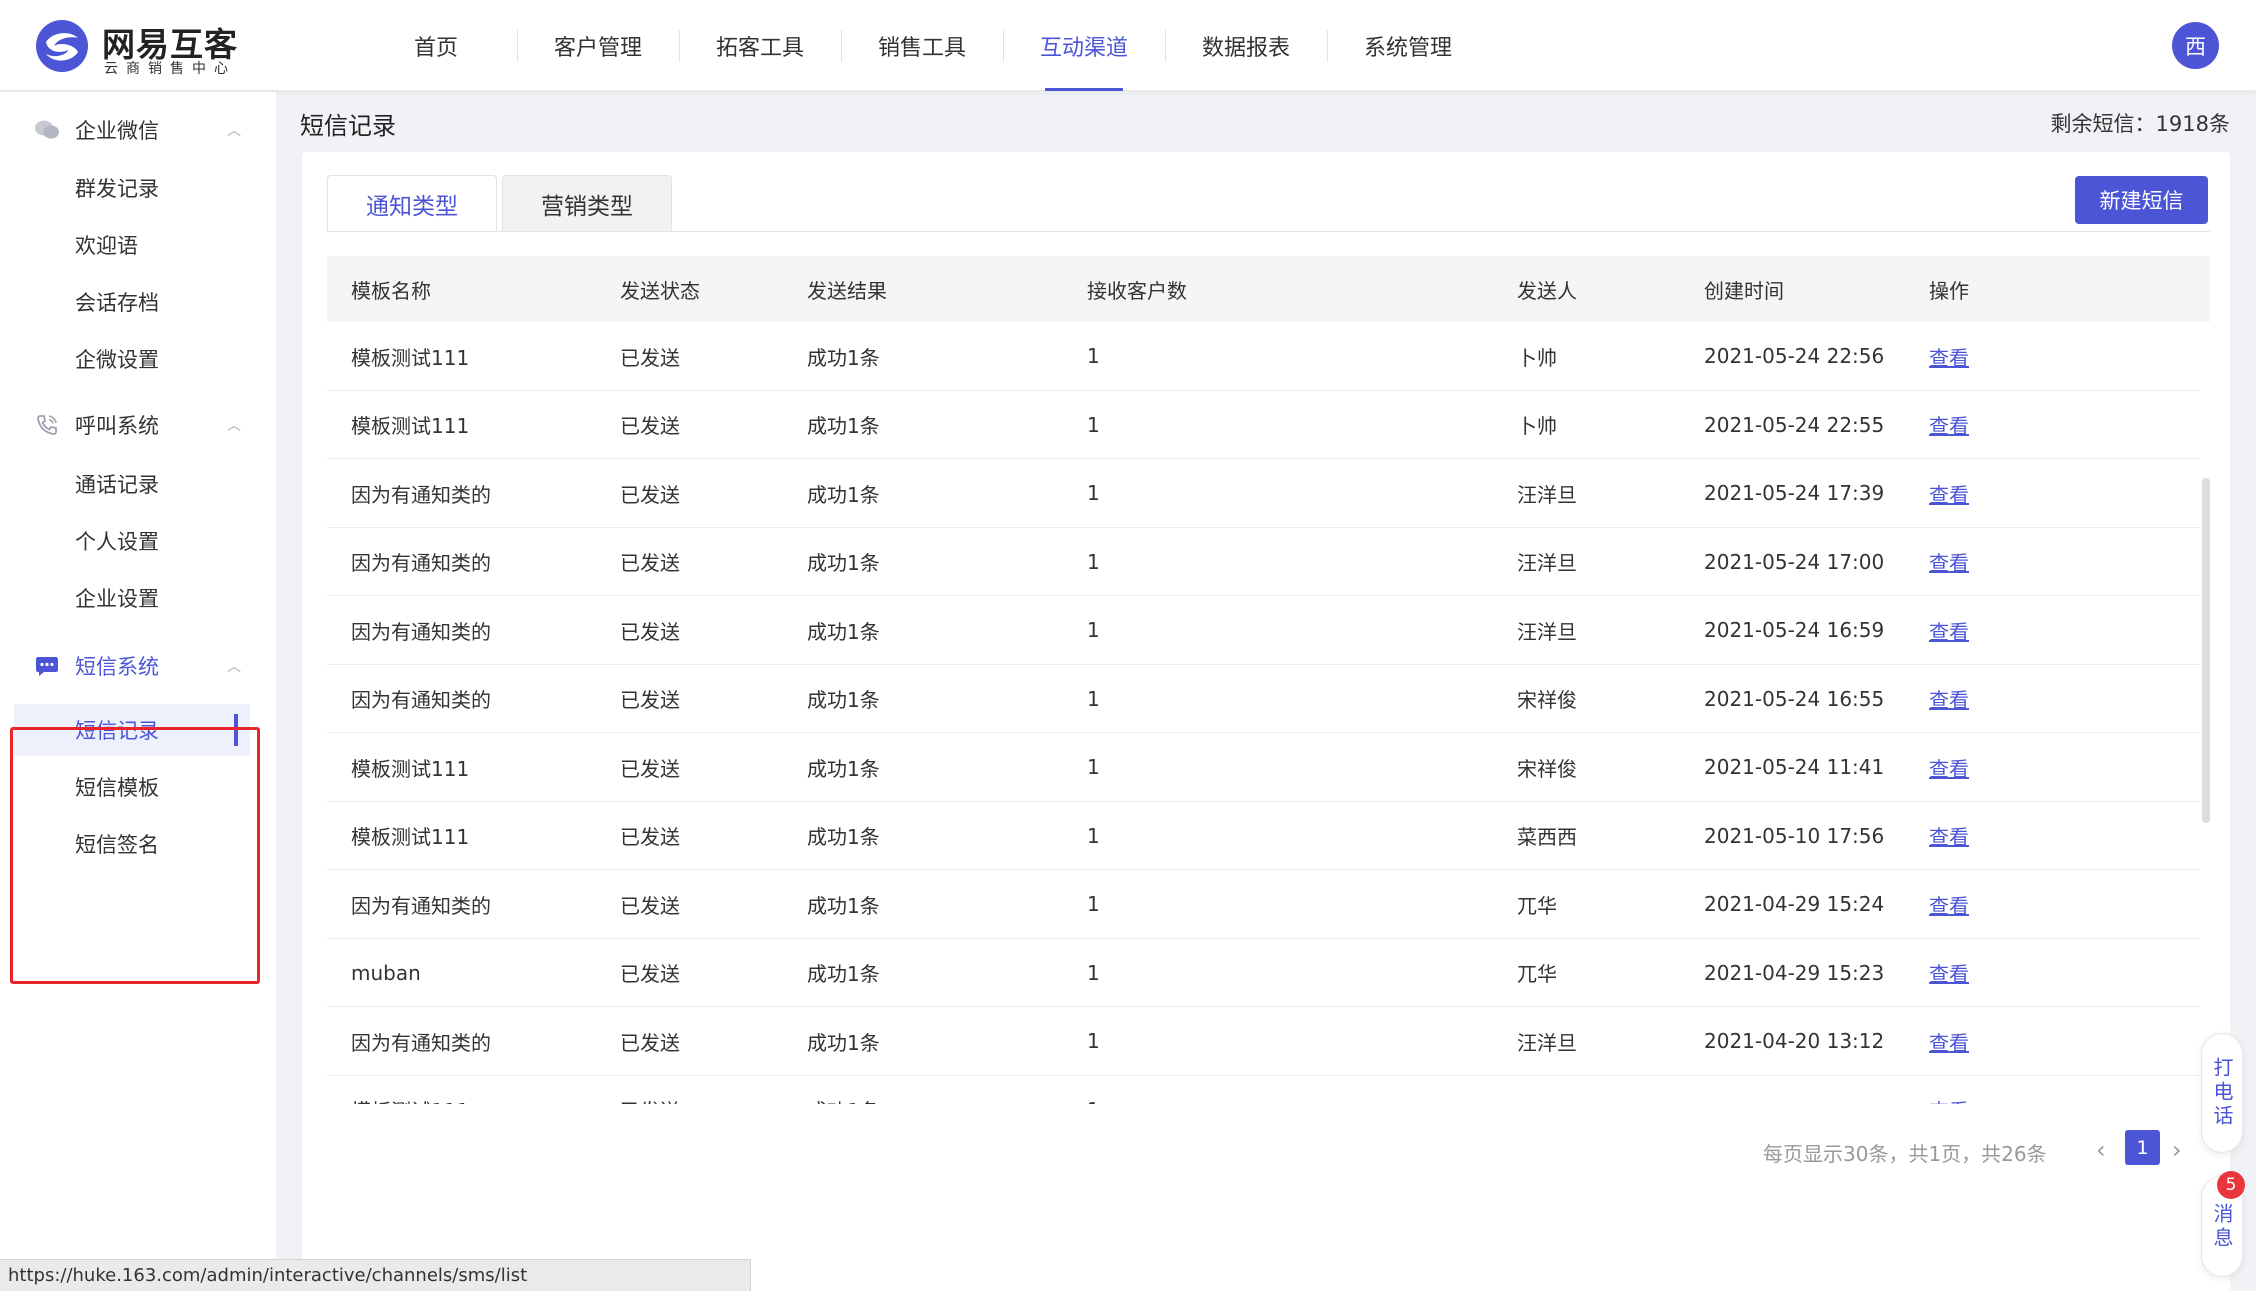  I want to click on call-float-button: 打电话, so click(2222, 1093).